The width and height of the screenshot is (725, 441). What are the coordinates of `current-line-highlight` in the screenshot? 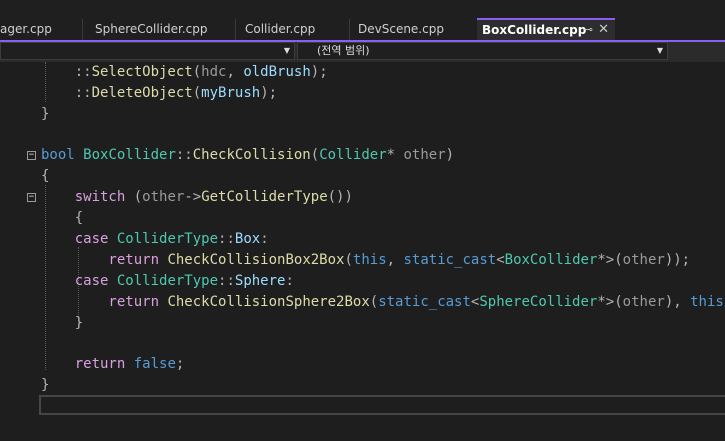 It's located at (382, 405).